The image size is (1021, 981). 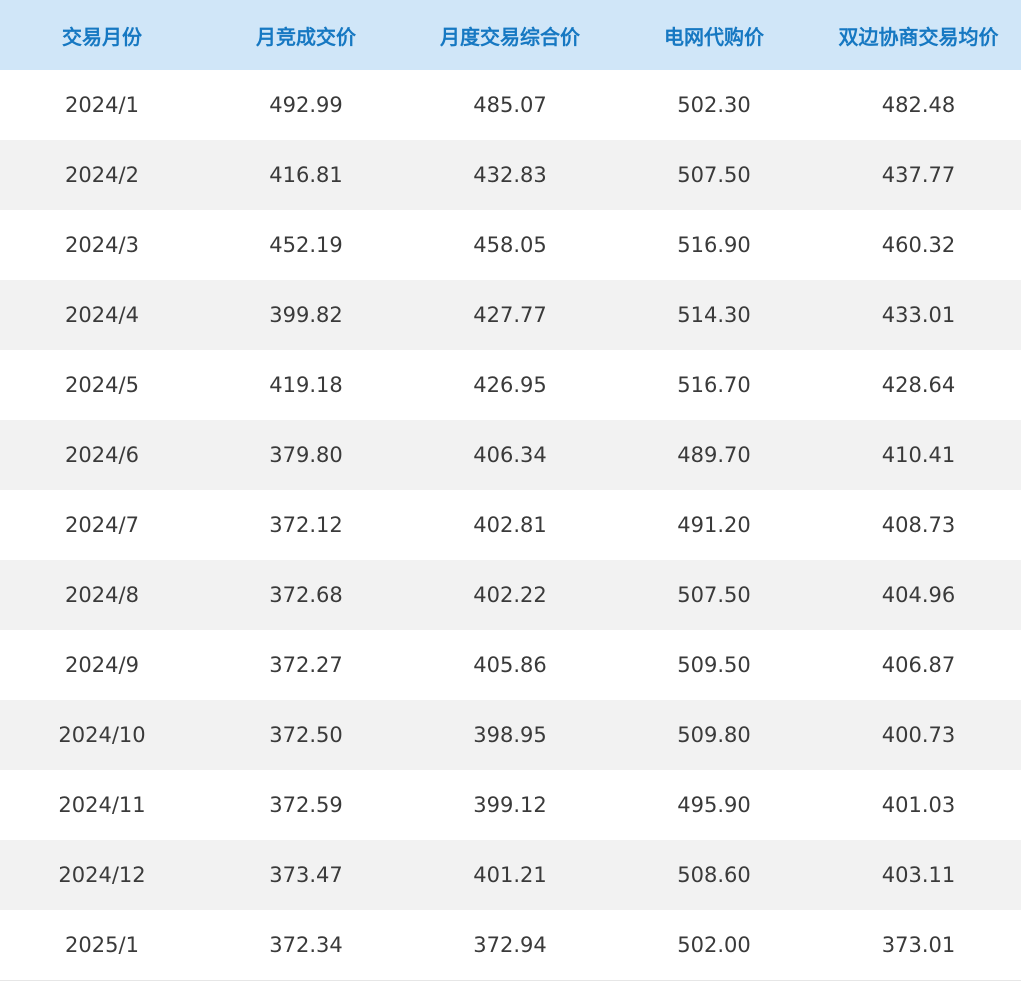 I want to click on cell-monthly-composite-price: 426.95, so click(x=510, y=385).